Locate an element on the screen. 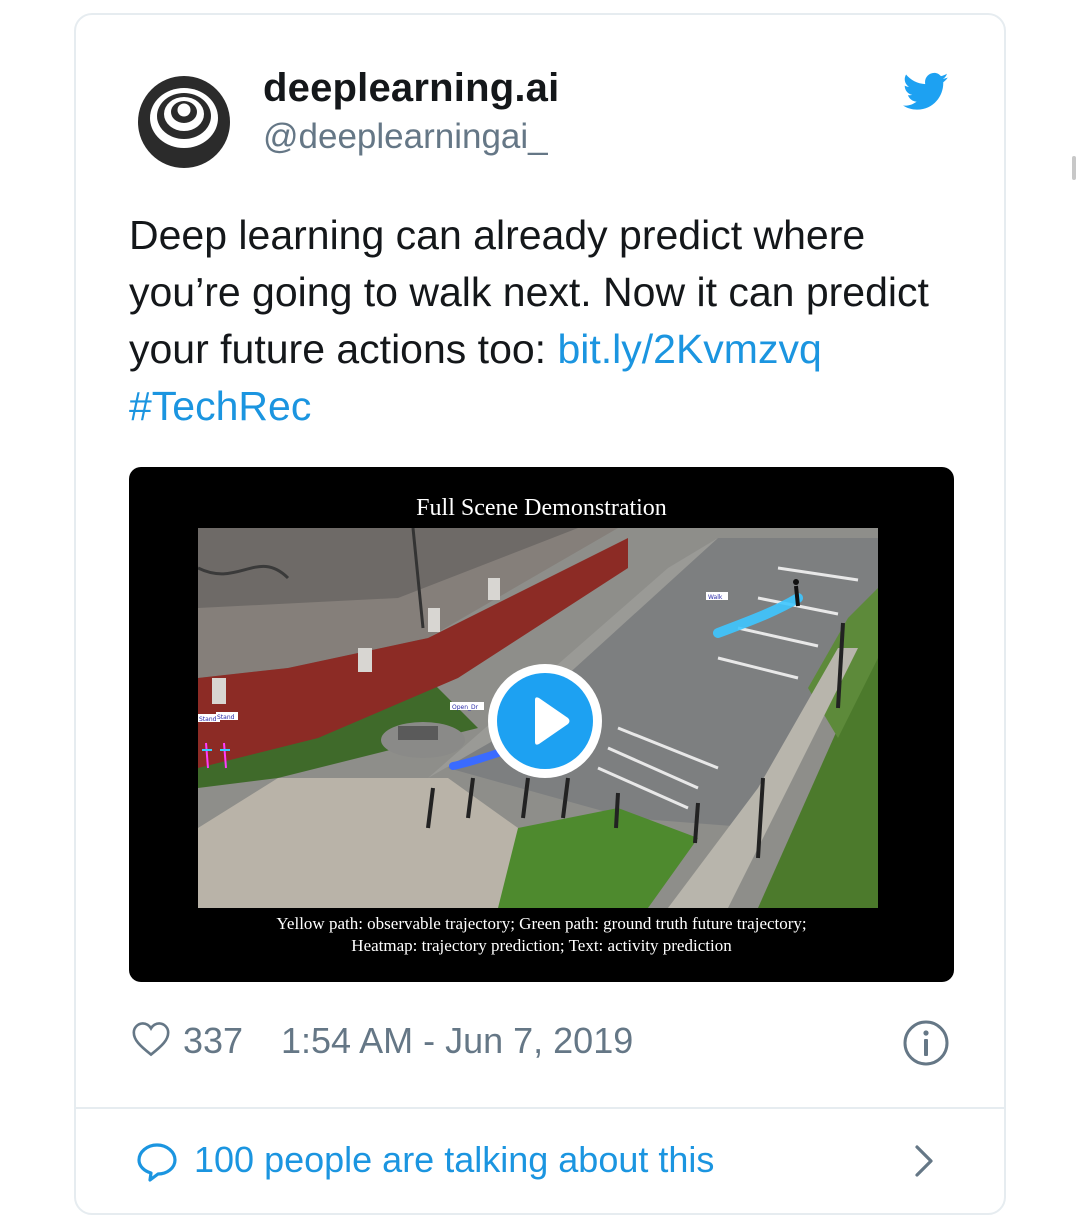 Image resolution: width=1080 pixels, height=1227 pixels. conversation-text: 100 people are talking about this is located at coordinates (454, 1160).